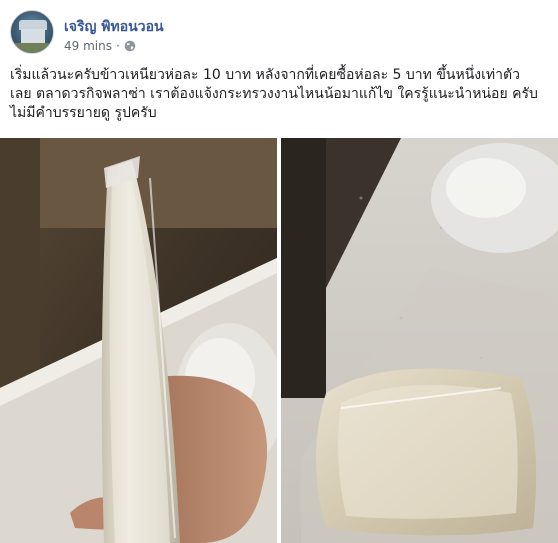 The image size is (558, 543). Describe the element at coordinates (83, 113) in the screenshot. I see `post-text-line: ไม่มีคำบรรยายดู รูปครับ` at that location.